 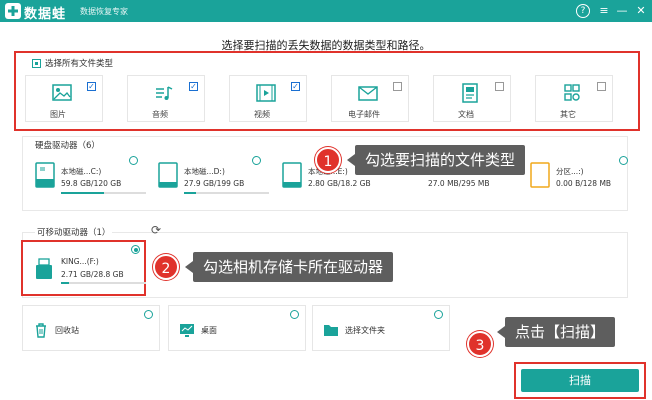 I want to click on video-icon, so click(x=266, y=93).